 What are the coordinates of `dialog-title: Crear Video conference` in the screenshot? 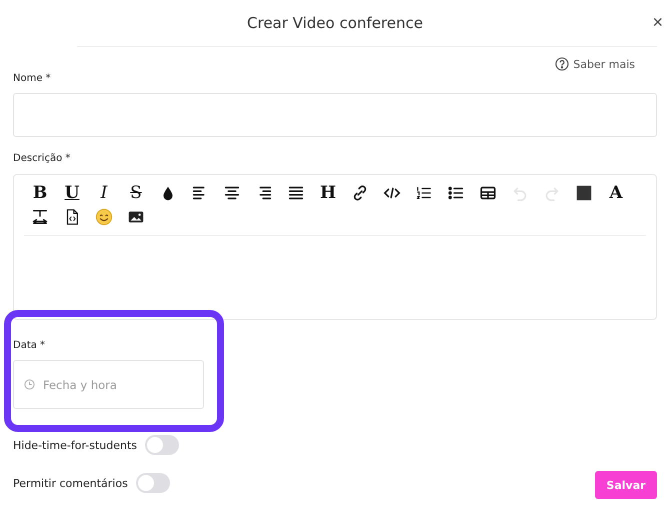 It's located at (335, 23).